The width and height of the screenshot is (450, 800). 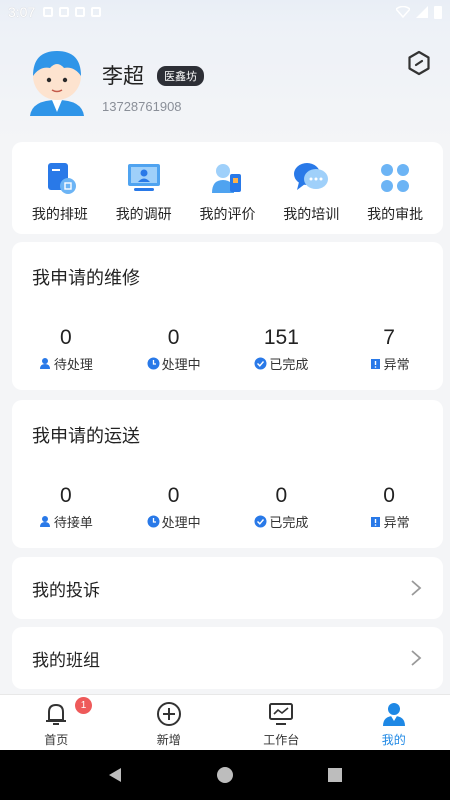 What do you see at coordinates (56, 714) in the screenshot?
I see `bell-icon` at bounding box center [56, 714].